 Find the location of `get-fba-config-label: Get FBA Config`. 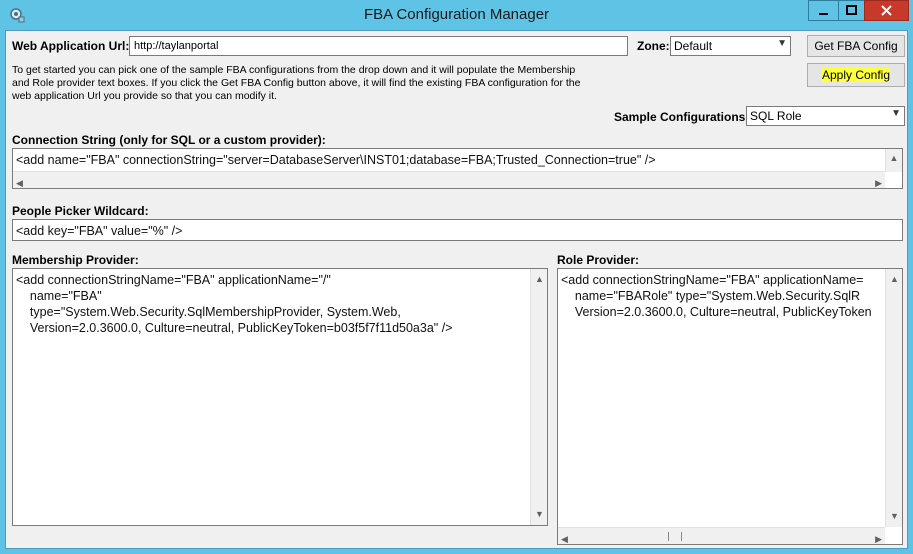

get-fba-config-label: Get FBA Config is located at coordinates (856, 46).